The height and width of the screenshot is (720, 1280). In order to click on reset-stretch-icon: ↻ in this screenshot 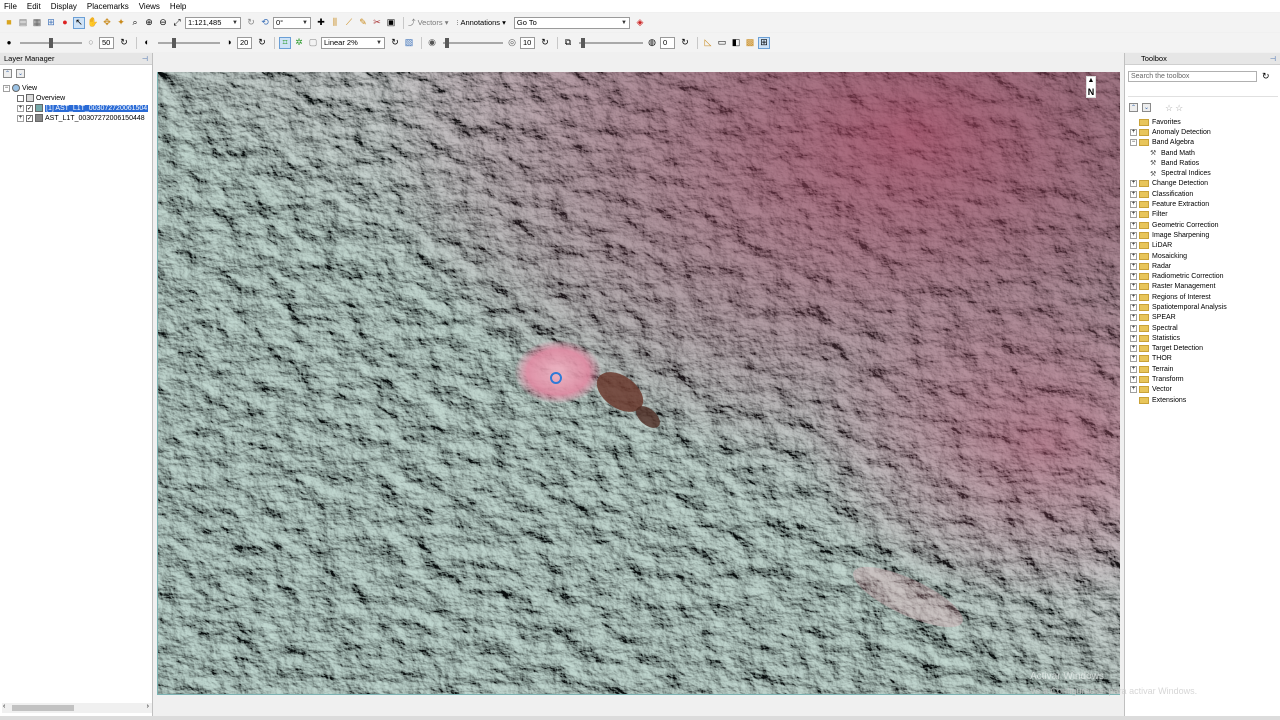, I will do `click(395, 43)`.